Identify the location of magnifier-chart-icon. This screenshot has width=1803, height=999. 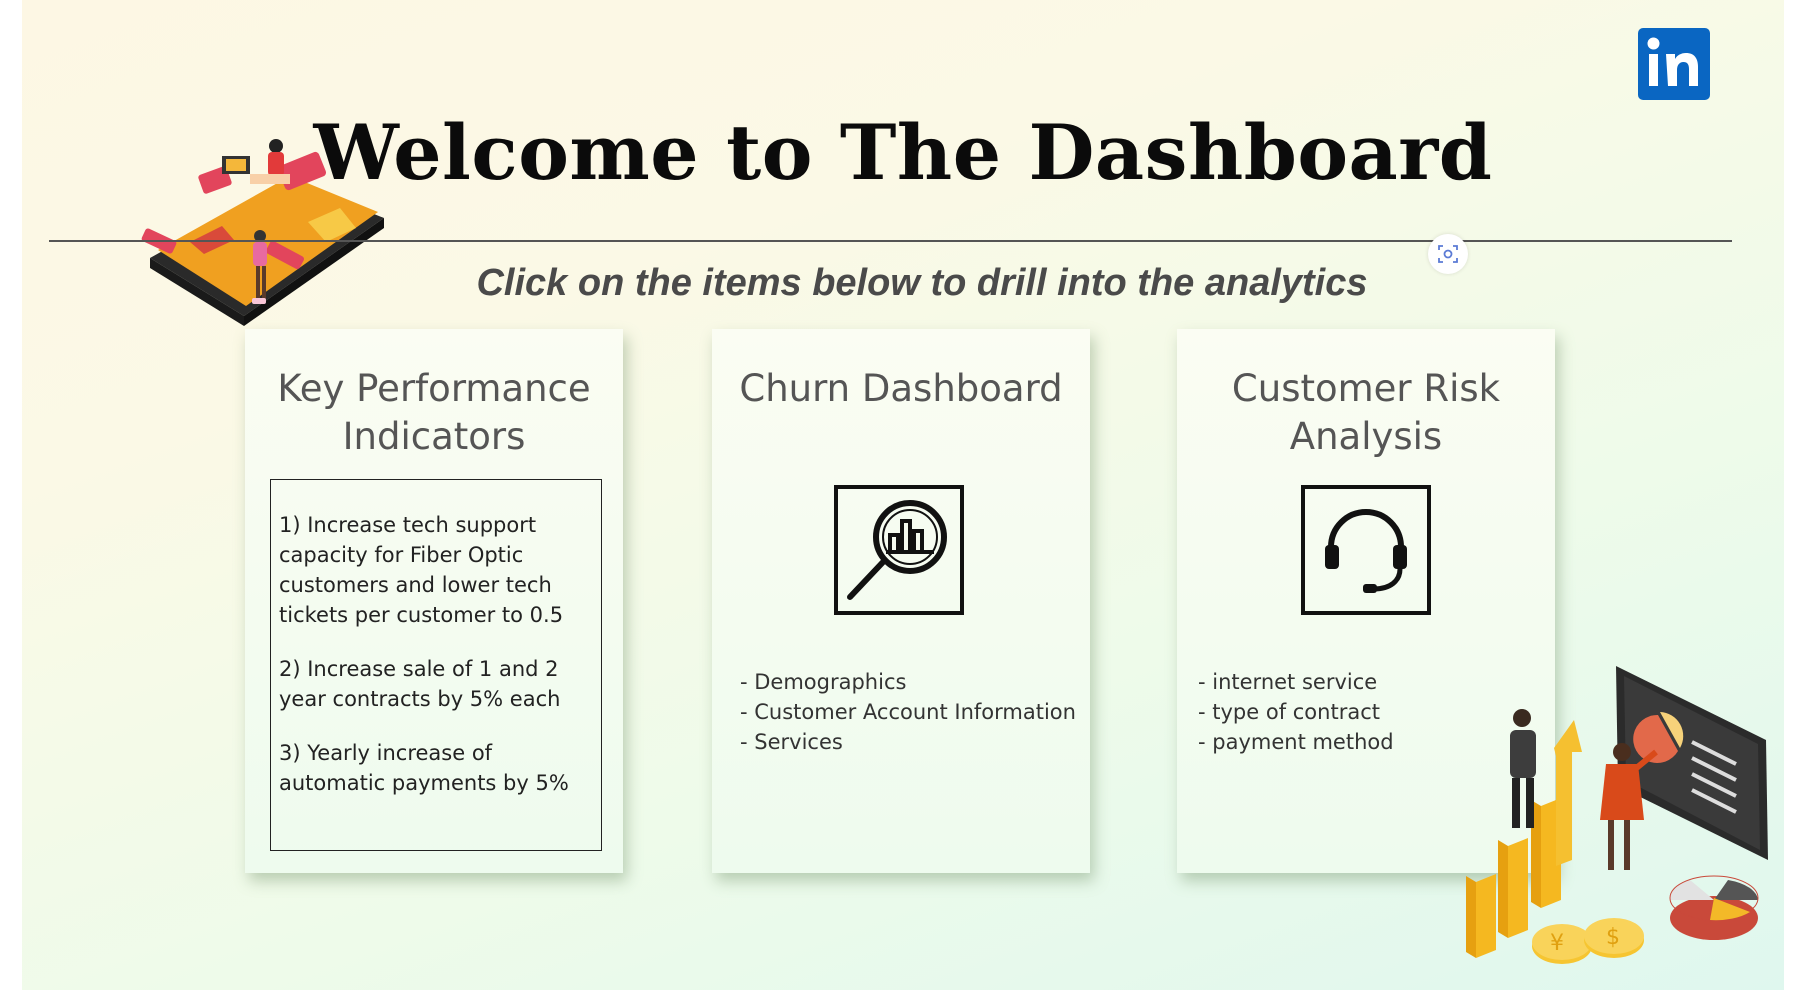
(899, 550).